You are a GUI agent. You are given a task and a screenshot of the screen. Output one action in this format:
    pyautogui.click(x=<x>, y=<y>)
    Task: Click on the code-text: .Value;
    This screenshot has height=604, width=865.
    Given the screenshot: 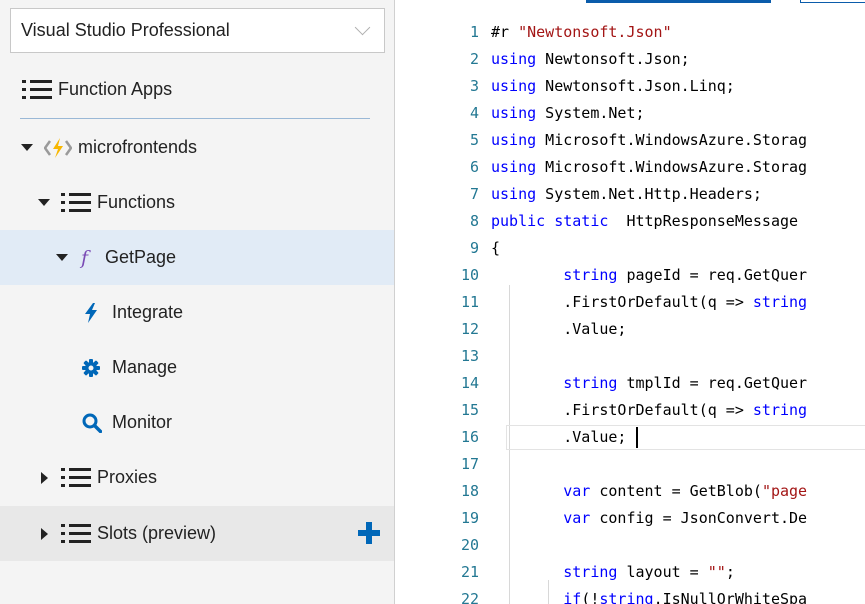 What is the action you would take?
    pyautogui.click(x=558, y=329)
    